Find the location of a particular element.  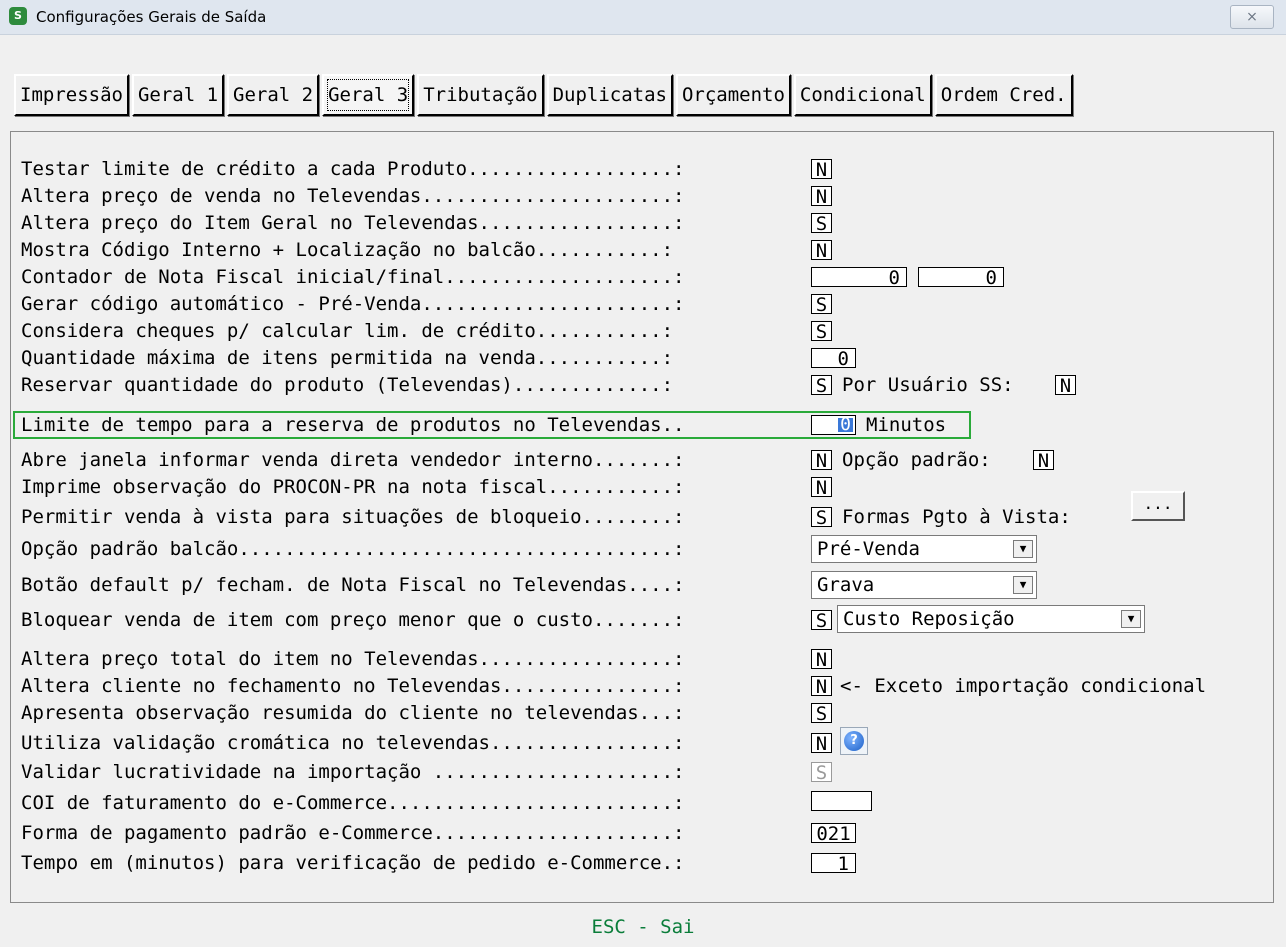

title-bar: S Configurações Gerais de Saída ⨯ is located at coordinates (643, 17).